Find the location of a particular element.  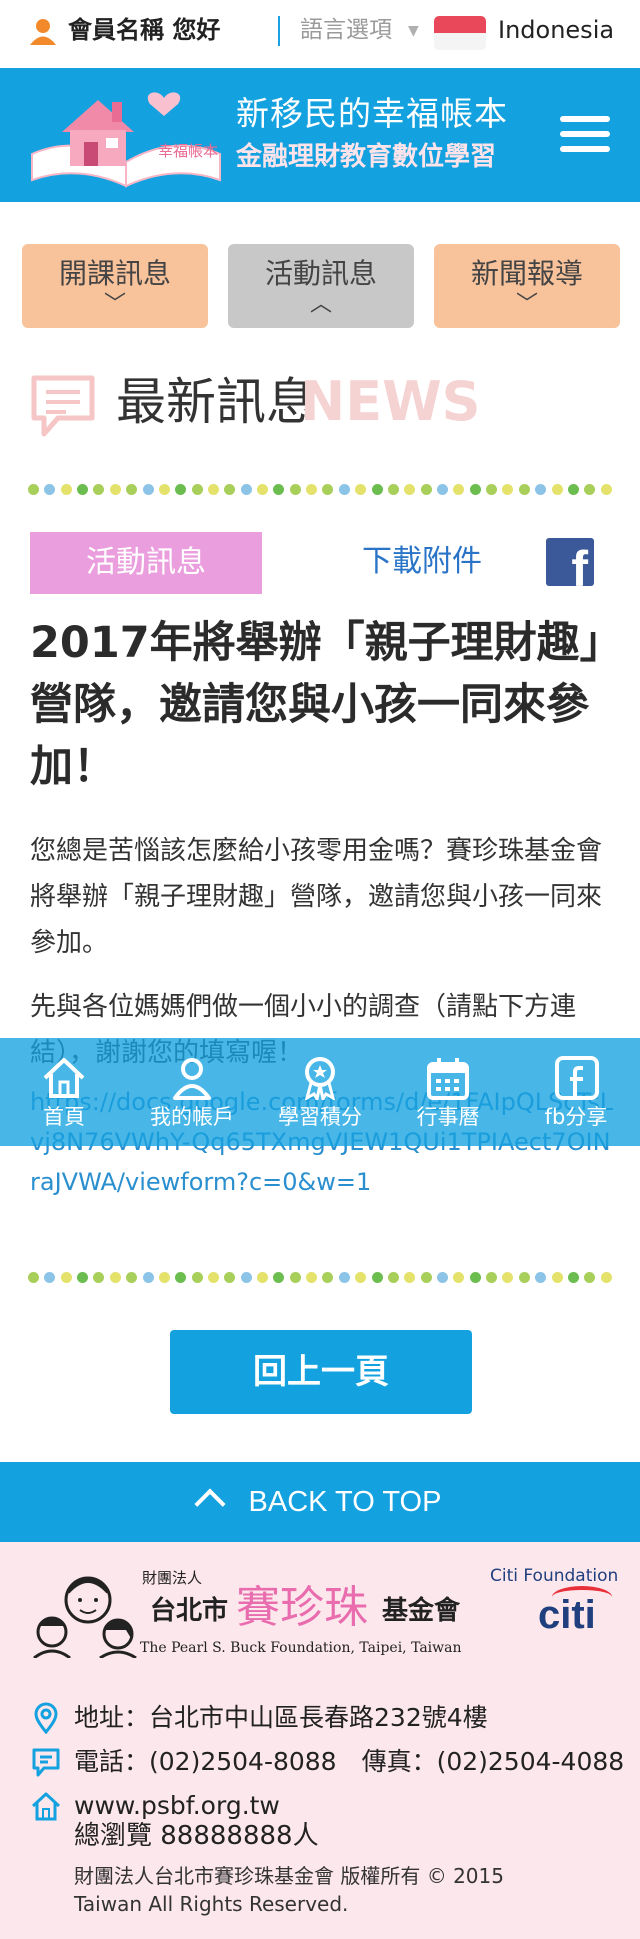

tab-course-info: 開課訊息 ﹀ is located at coordinates (115, 286).